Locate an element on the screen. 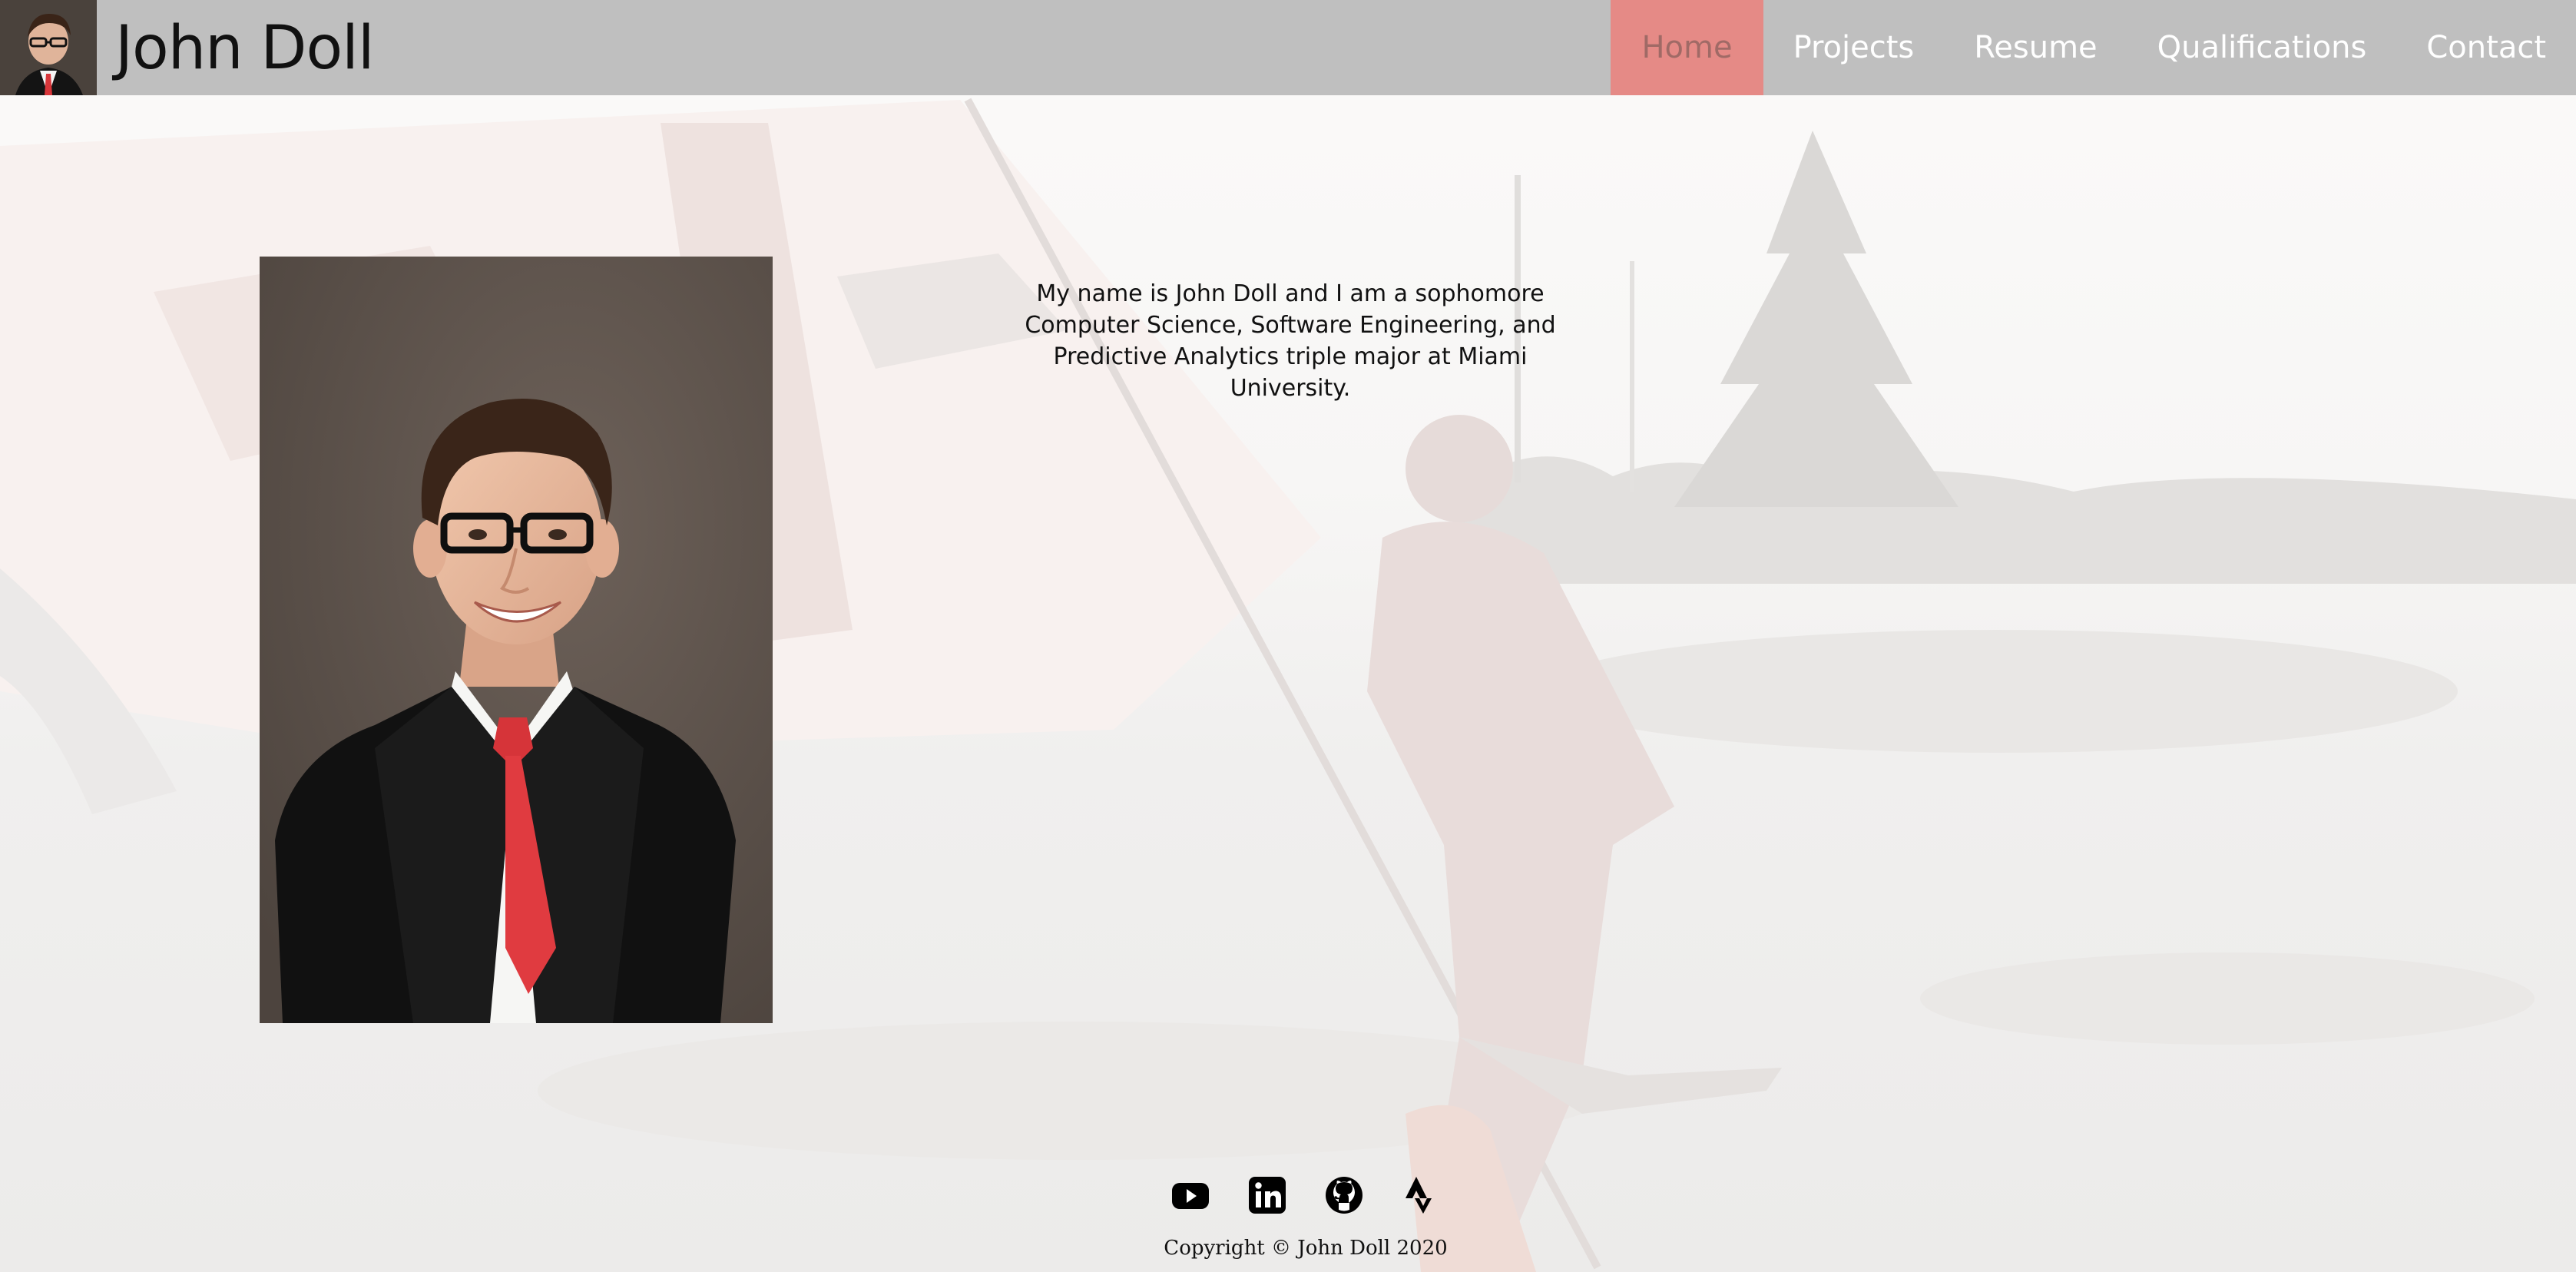  strava-icon is located at coordinates (1421, 1195).